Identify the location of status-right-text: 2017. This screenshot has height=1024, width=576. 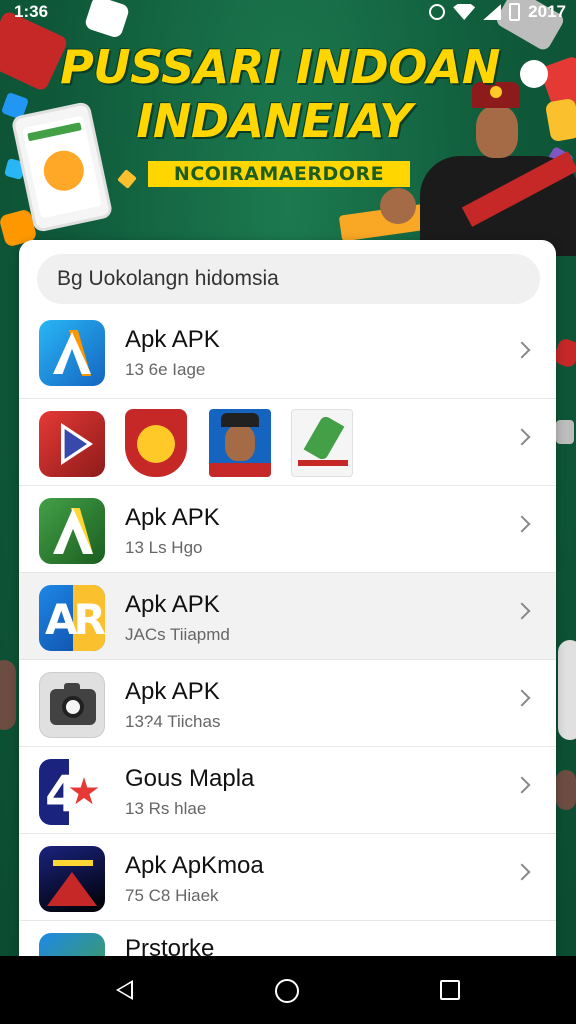
(547, 11).